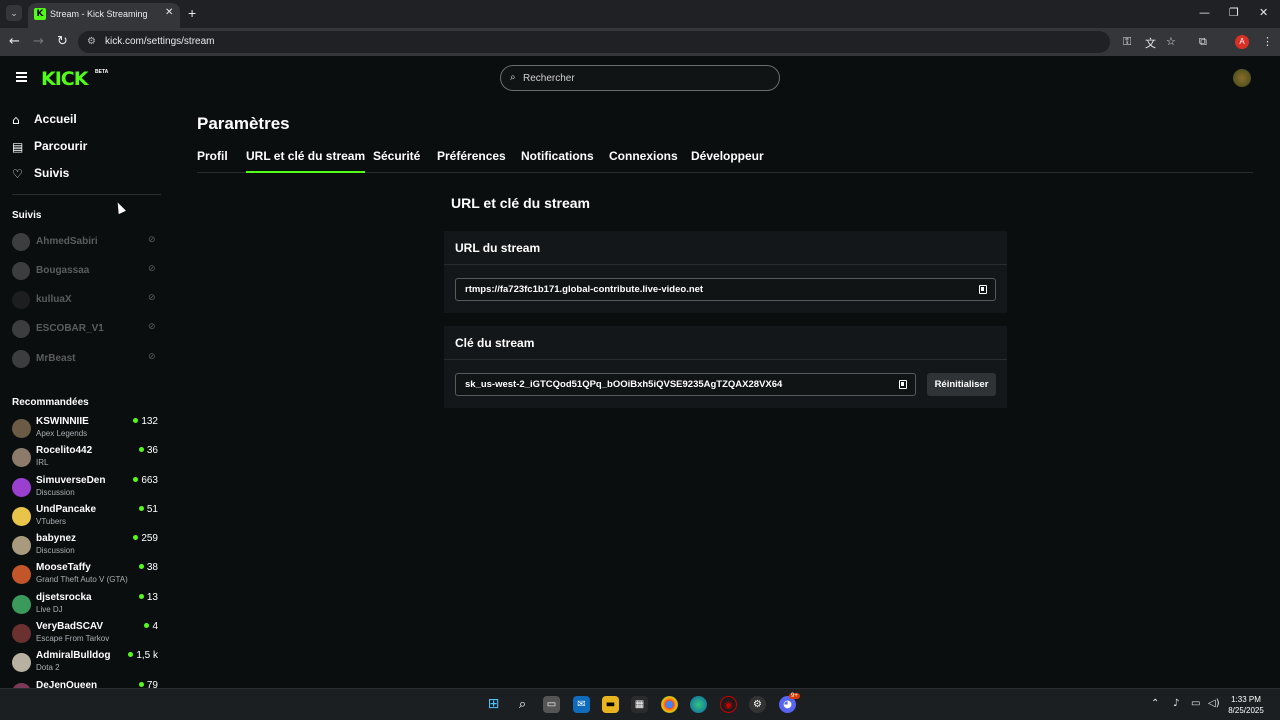  What do you see at coordinates (192, 13) in the screenshot?
I see `new-tab-button: +` at bounding box center [192, 13].